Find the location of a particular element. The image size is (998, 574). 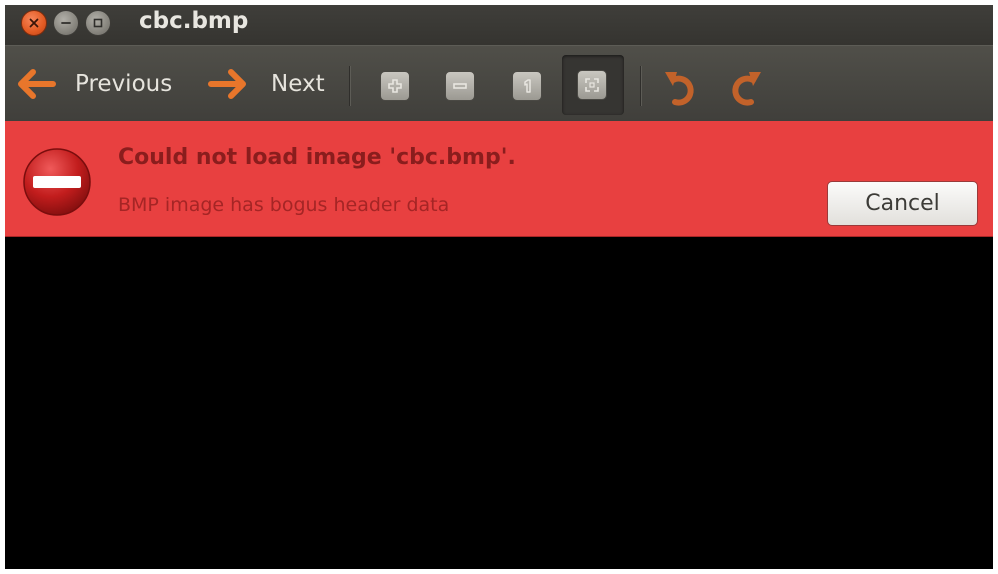

window-title: cbc.bmp is located at coordinates (194, 21).